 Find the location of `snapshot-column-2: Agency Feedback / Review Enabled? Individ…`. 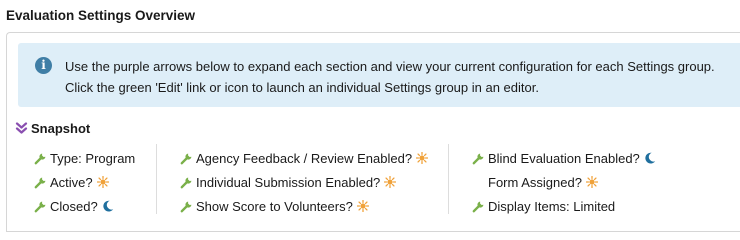

snapshot-column-2: Agency Feedback / Review Enabled? Individ… is located at coordinates (304, 182).